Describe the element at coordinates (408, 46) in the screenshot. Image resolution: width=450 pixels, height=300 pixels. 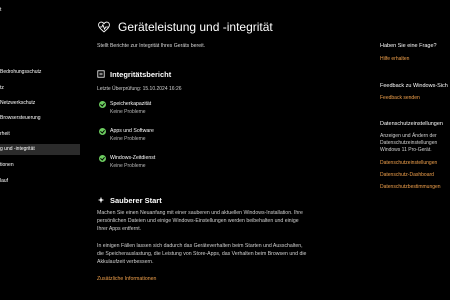
I see `question-heading: Haben Sie eine Frage?` at that location.